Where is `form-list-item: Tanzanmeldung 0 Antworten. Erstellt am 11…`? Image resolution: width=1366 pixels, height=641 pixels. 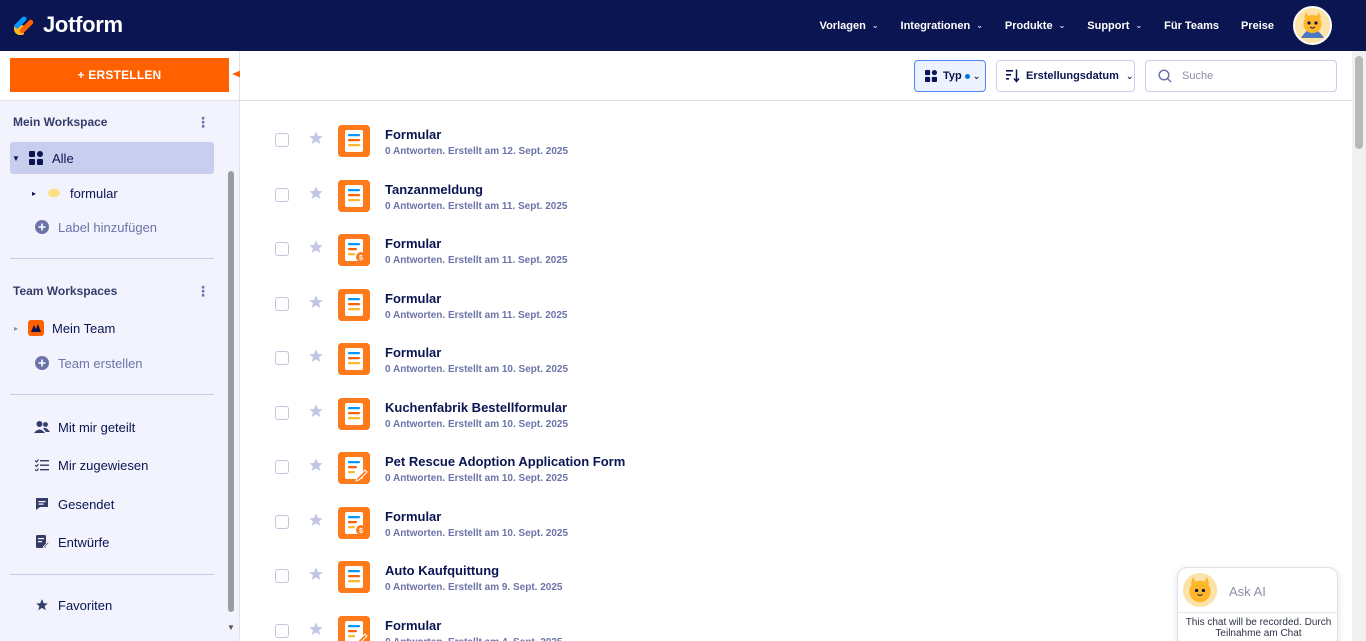 form-list-item: Tanzanmeldung 0 Antworten. Erstellt am 11… is located at coordinates (796, 184).